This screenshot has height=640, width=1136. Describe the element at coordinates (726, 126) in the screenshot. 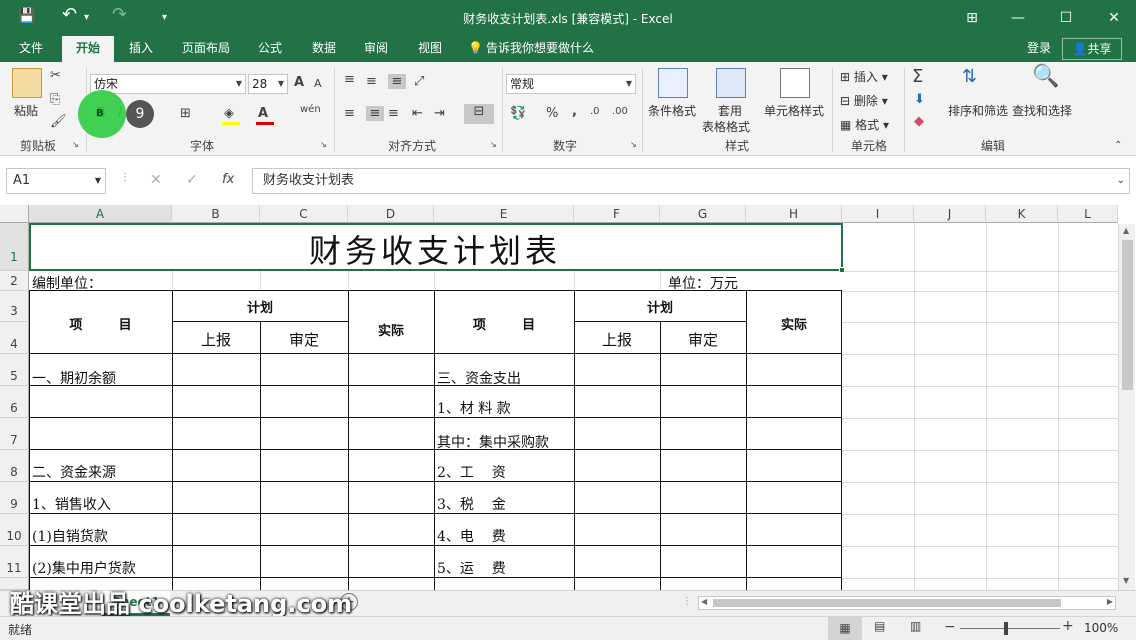

I see `format-as-table-label-2: 表格格式` at that location.